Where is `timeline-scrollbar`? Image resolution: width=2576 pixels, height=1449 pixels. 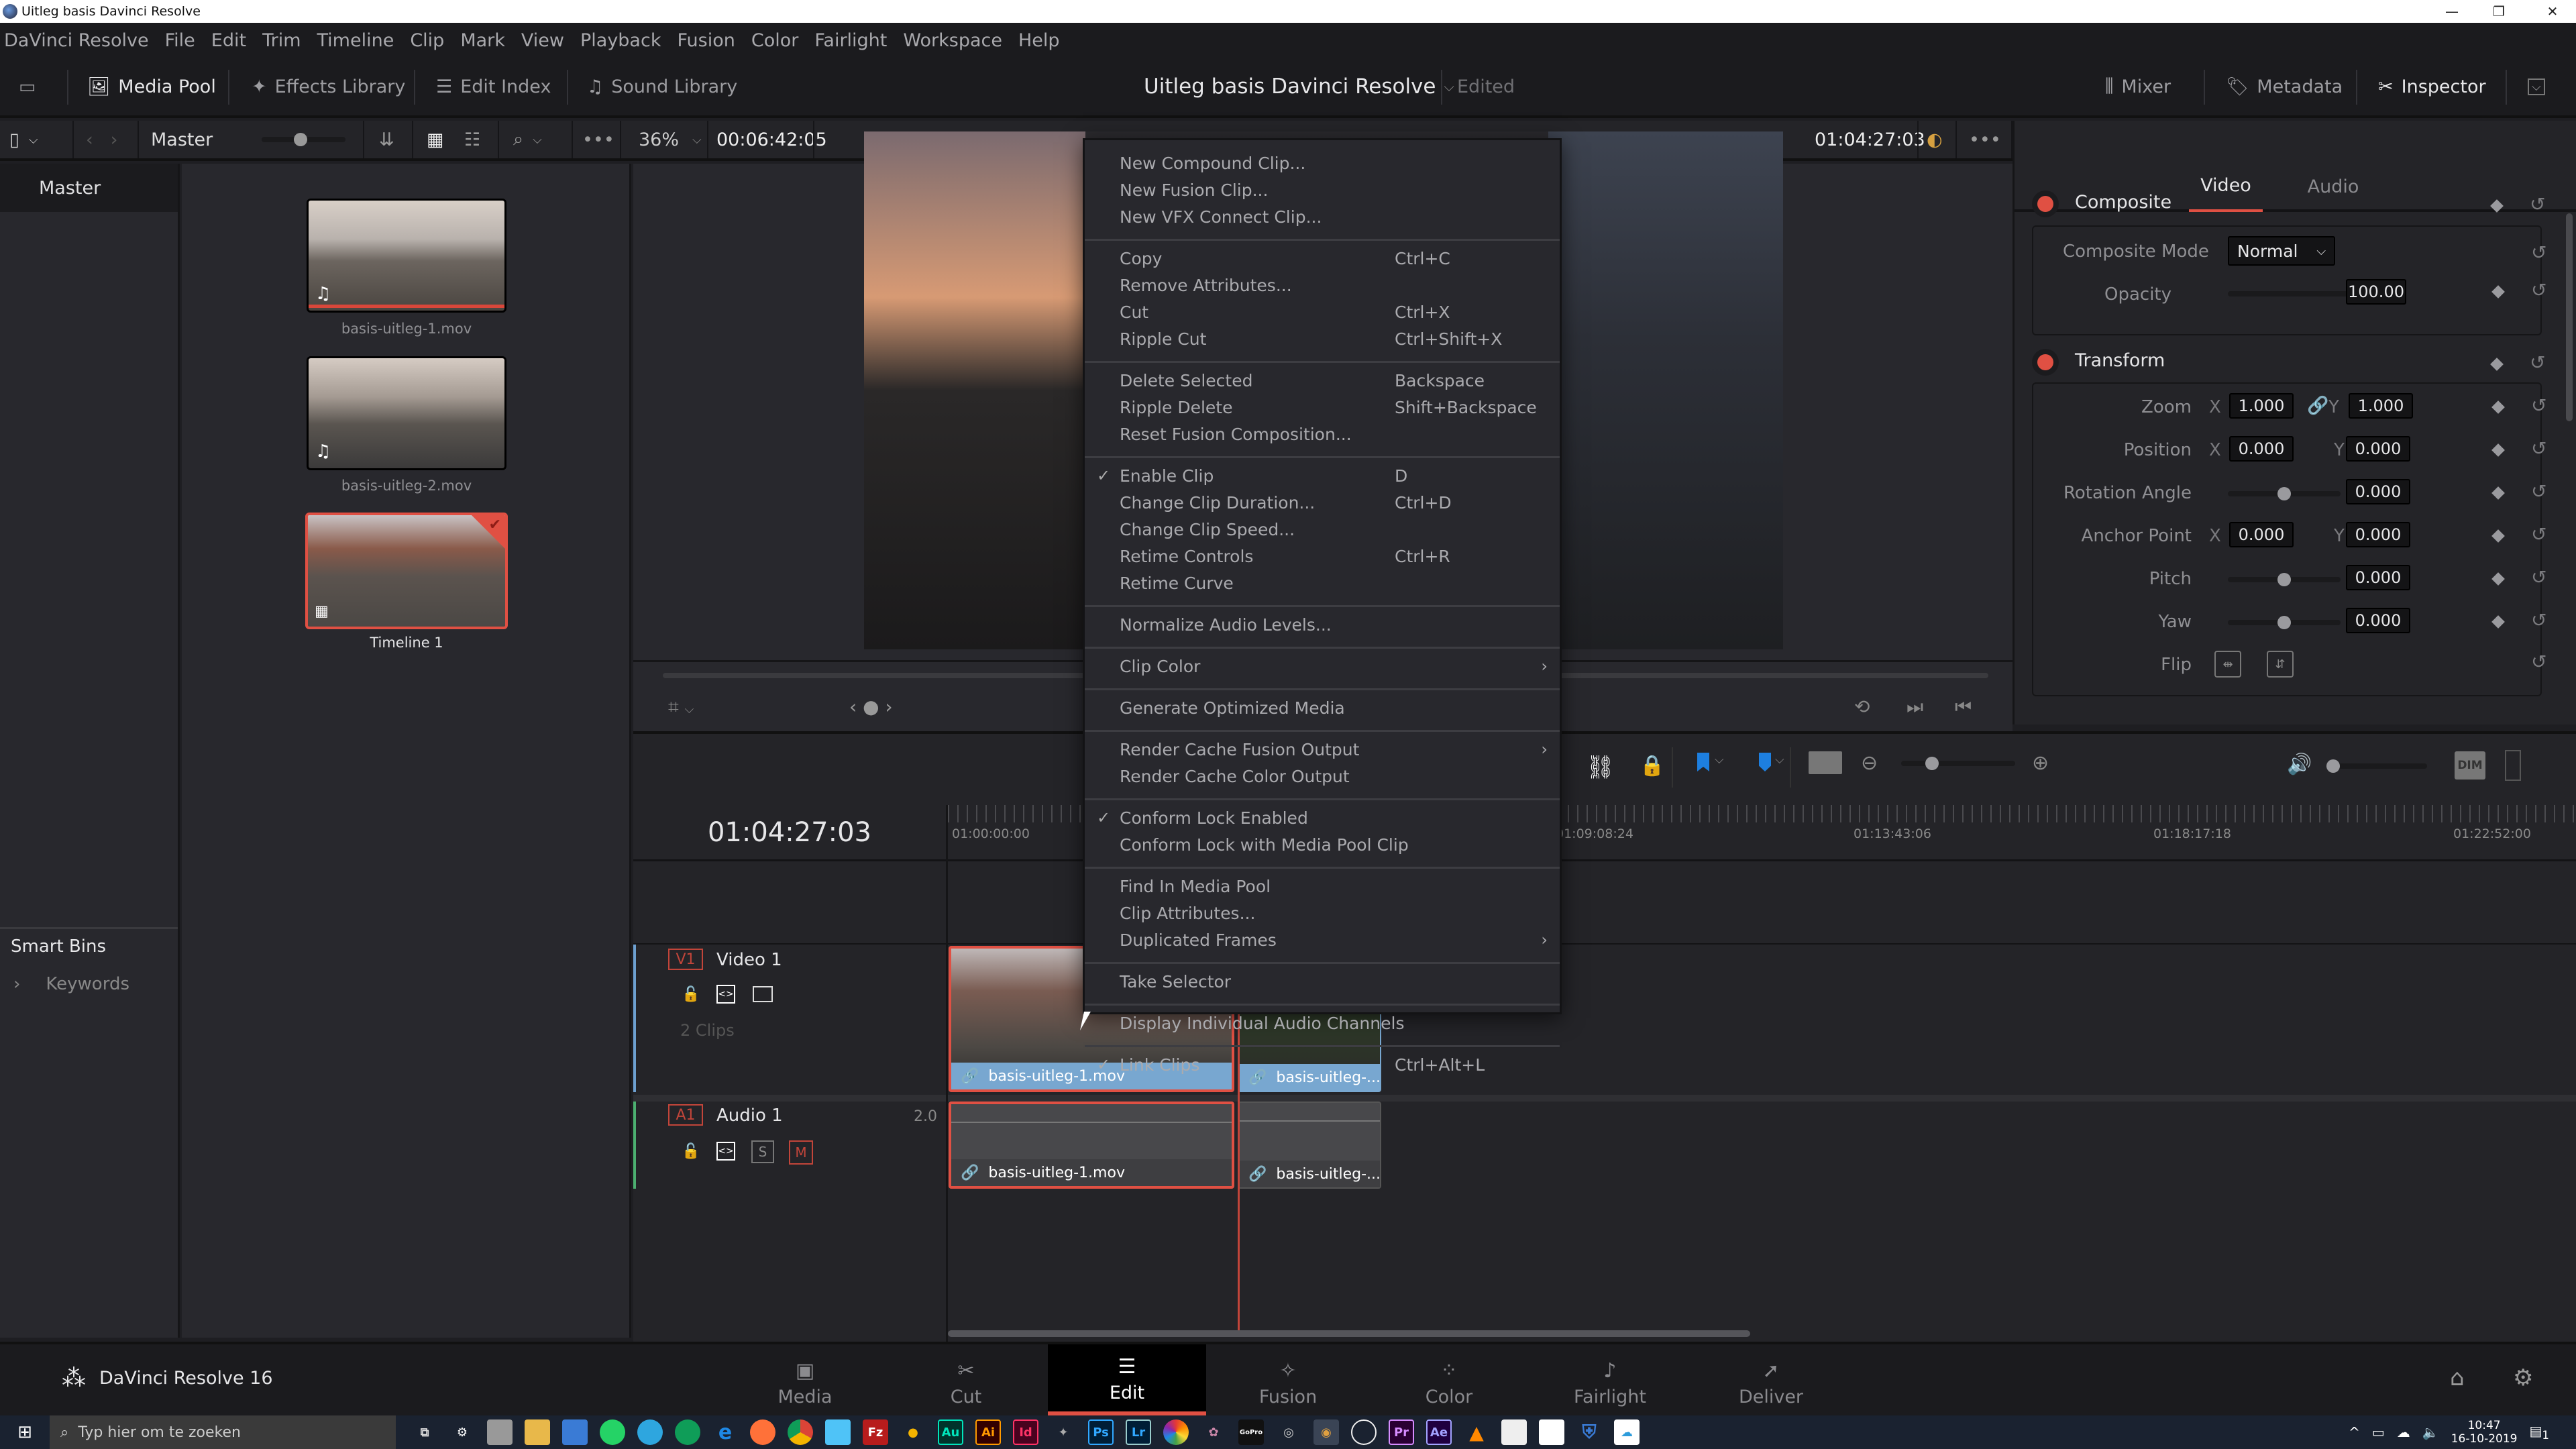
timeline-scrollbar is located at coordinates (1349, 1333).